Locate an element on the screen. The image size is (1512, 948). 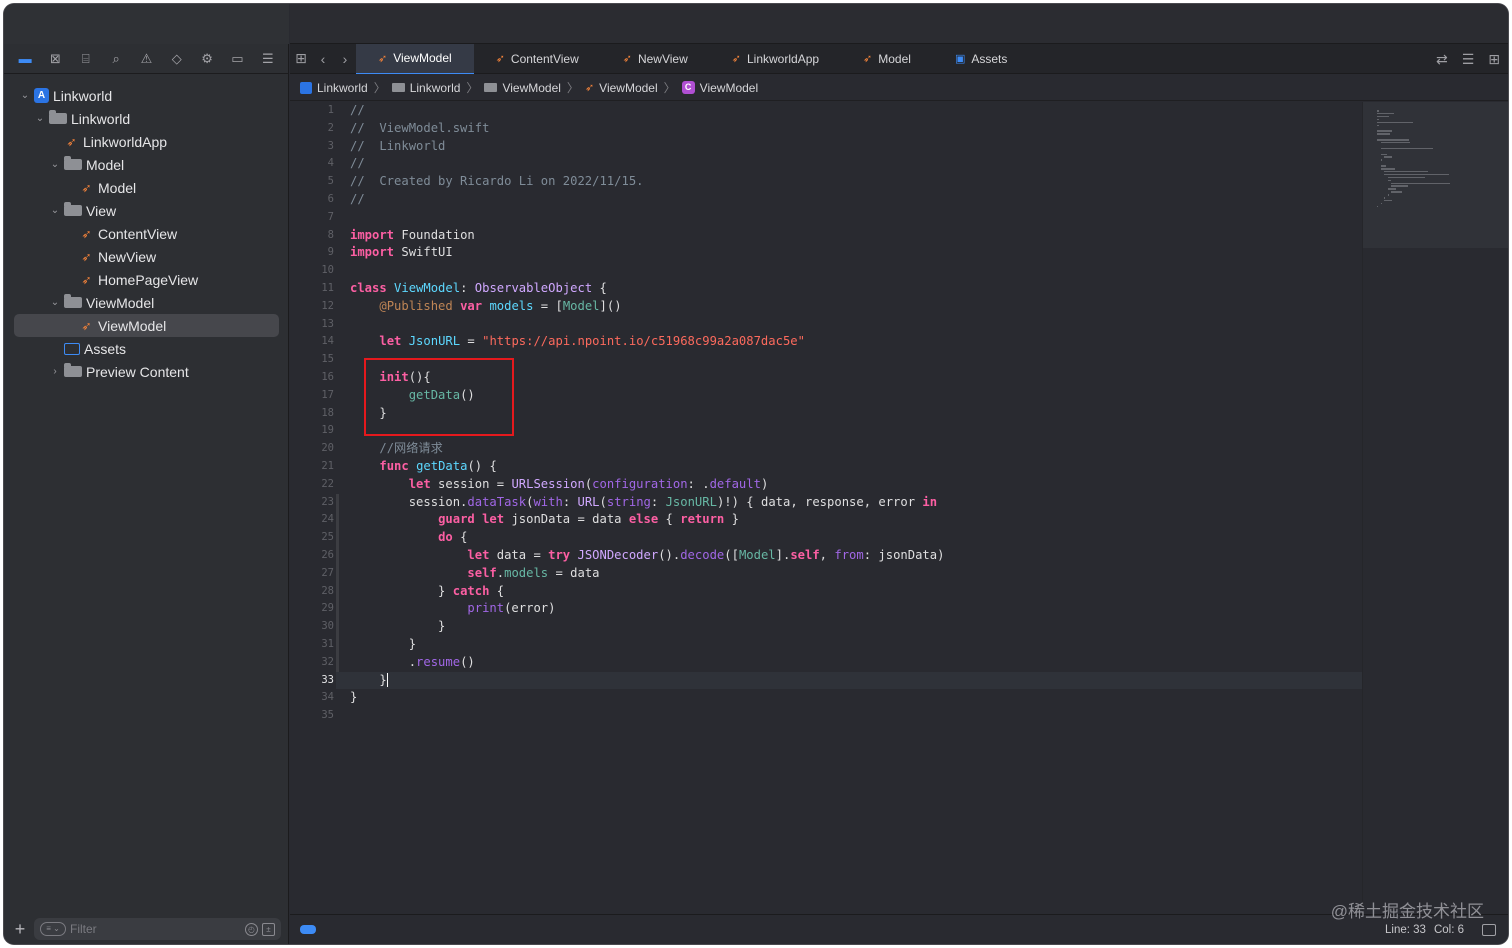
toggle-debug-area-icon is located at coordinates (1489, 929).